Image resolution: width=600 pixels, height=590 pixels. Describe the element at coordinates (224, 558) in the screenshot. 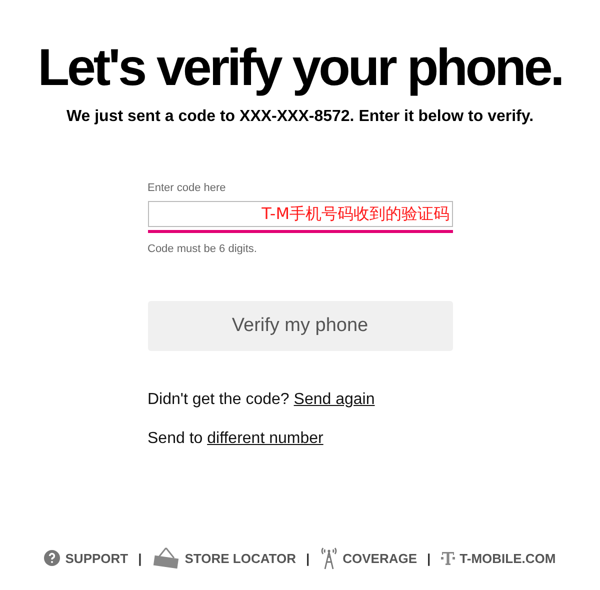

I see `footer-link: STORE LOCATOR` at that location.